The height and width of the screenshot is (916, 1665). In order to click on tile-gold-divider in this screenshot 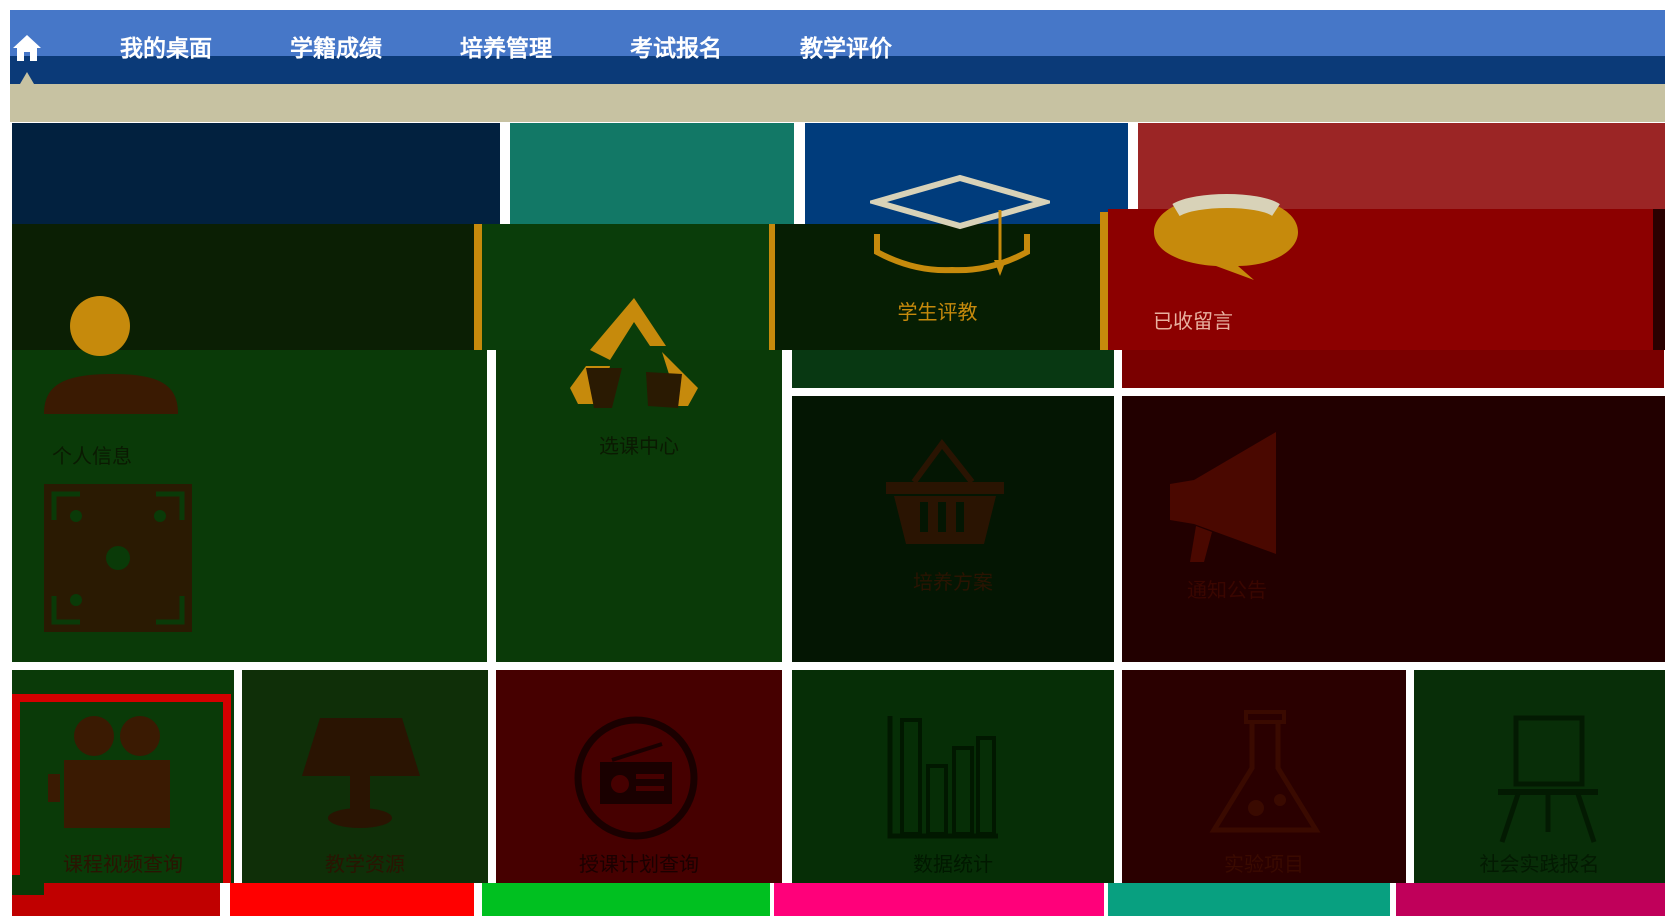, I will do `click(478, 287)`.